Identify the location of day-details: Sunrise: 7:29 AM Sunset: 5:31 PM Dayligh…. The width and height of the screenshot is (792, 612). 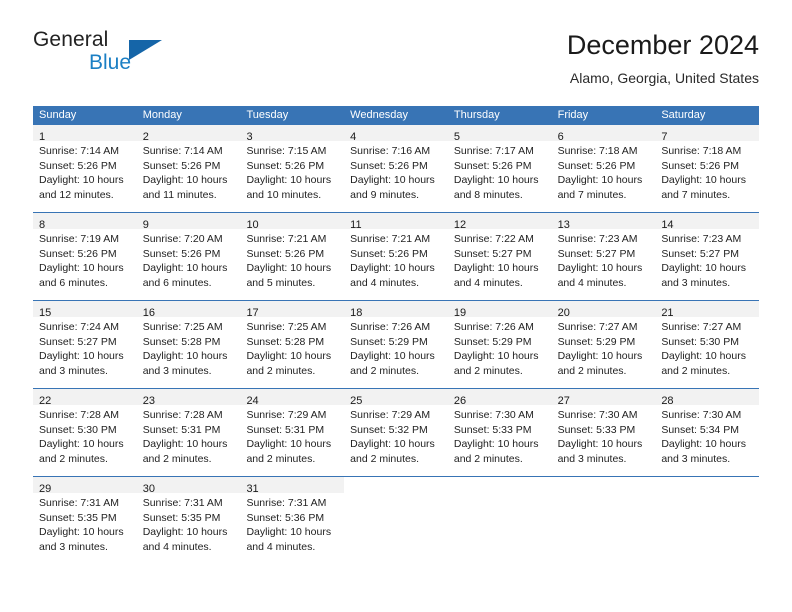
(292, 435).